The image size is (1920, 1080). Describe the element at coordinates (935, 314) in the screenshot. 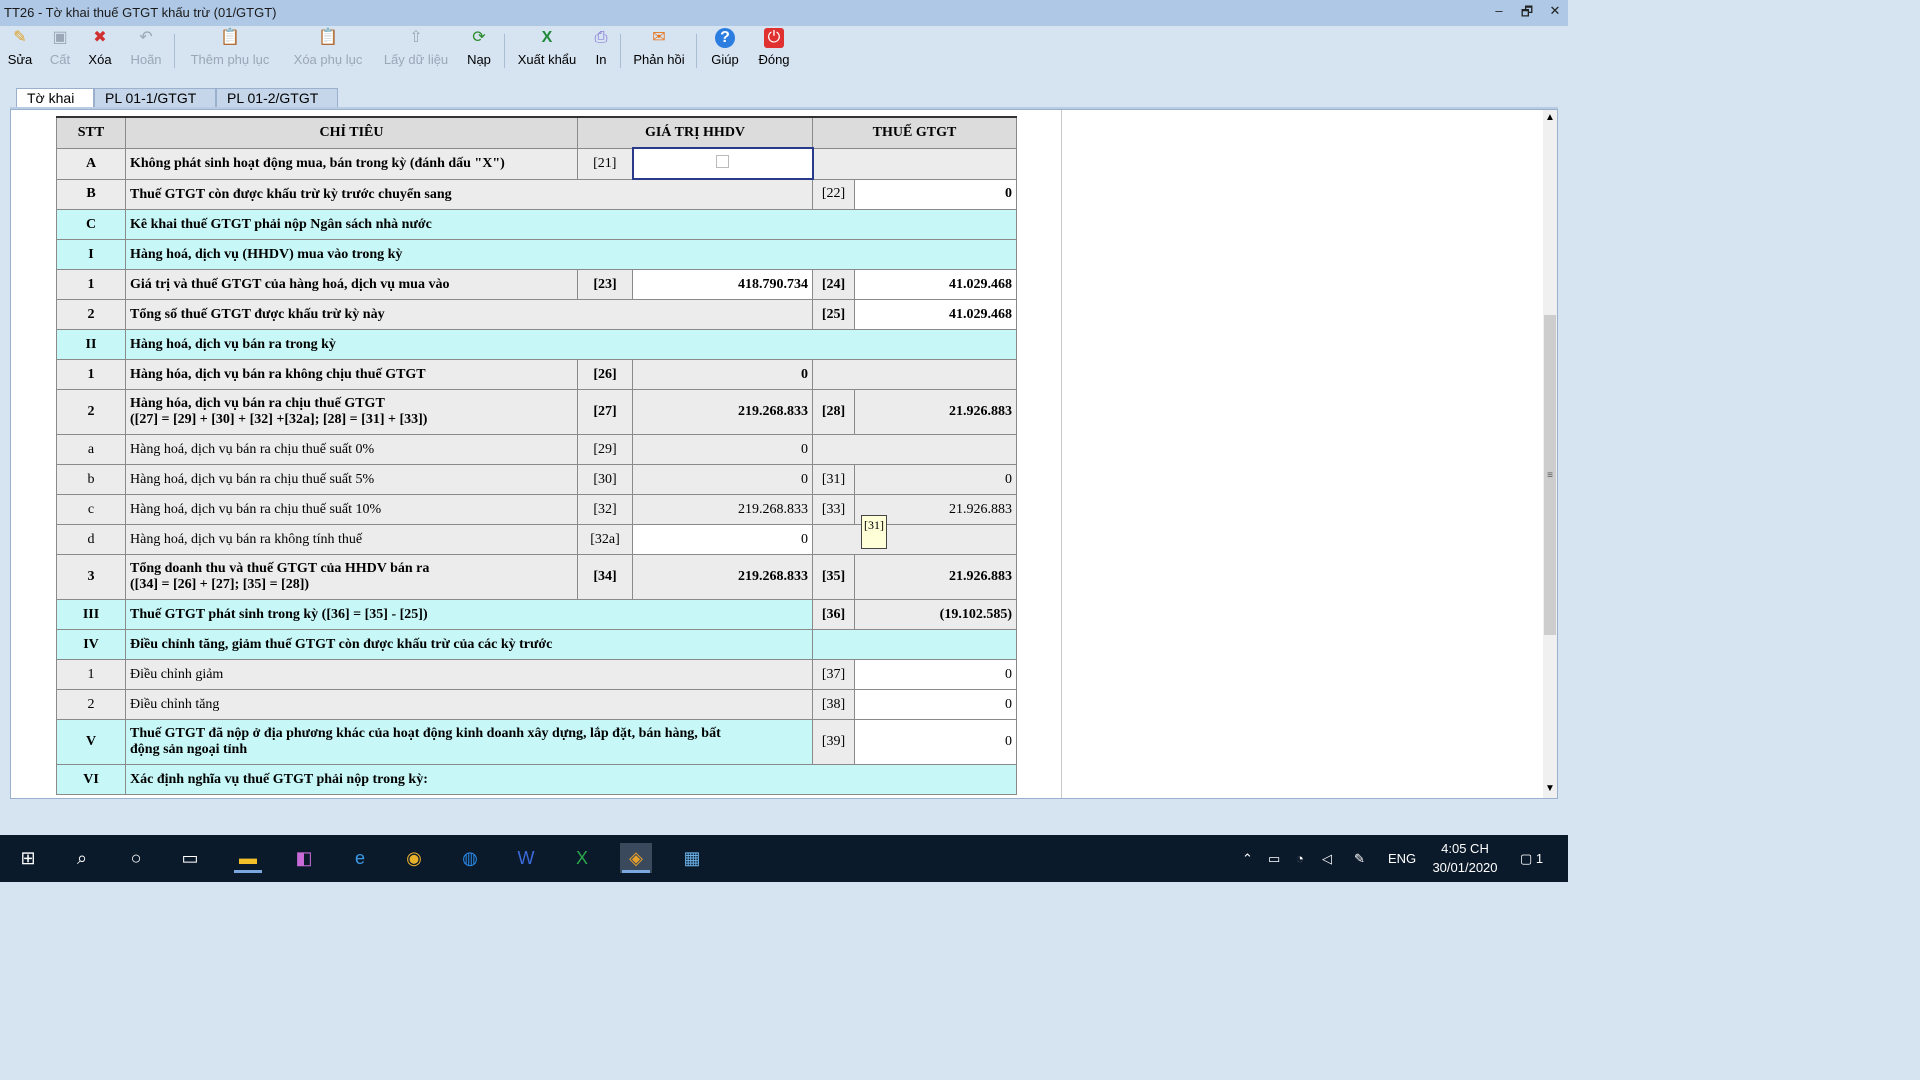

I see `field-25: 41.029.468` at that location.